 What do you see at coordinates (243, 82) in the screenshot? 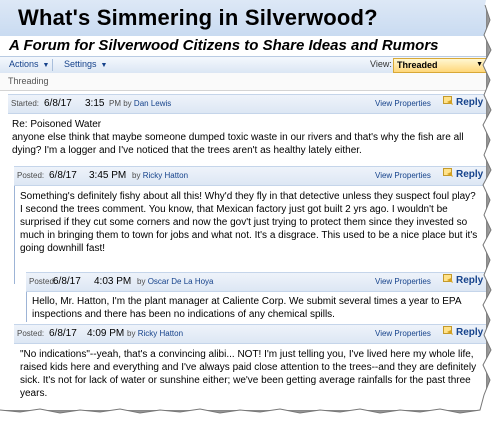
I see `threading-bar: Threading` at bounding box center [243, 82].